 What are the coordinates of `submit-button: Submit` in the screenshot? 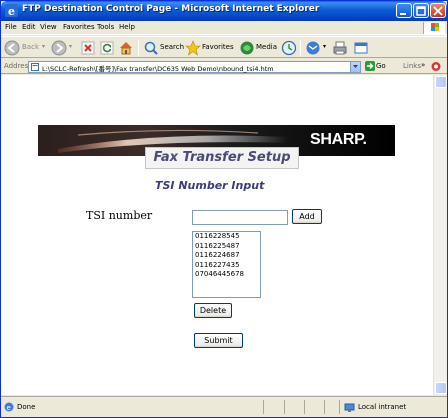 It's located at (218, 340).